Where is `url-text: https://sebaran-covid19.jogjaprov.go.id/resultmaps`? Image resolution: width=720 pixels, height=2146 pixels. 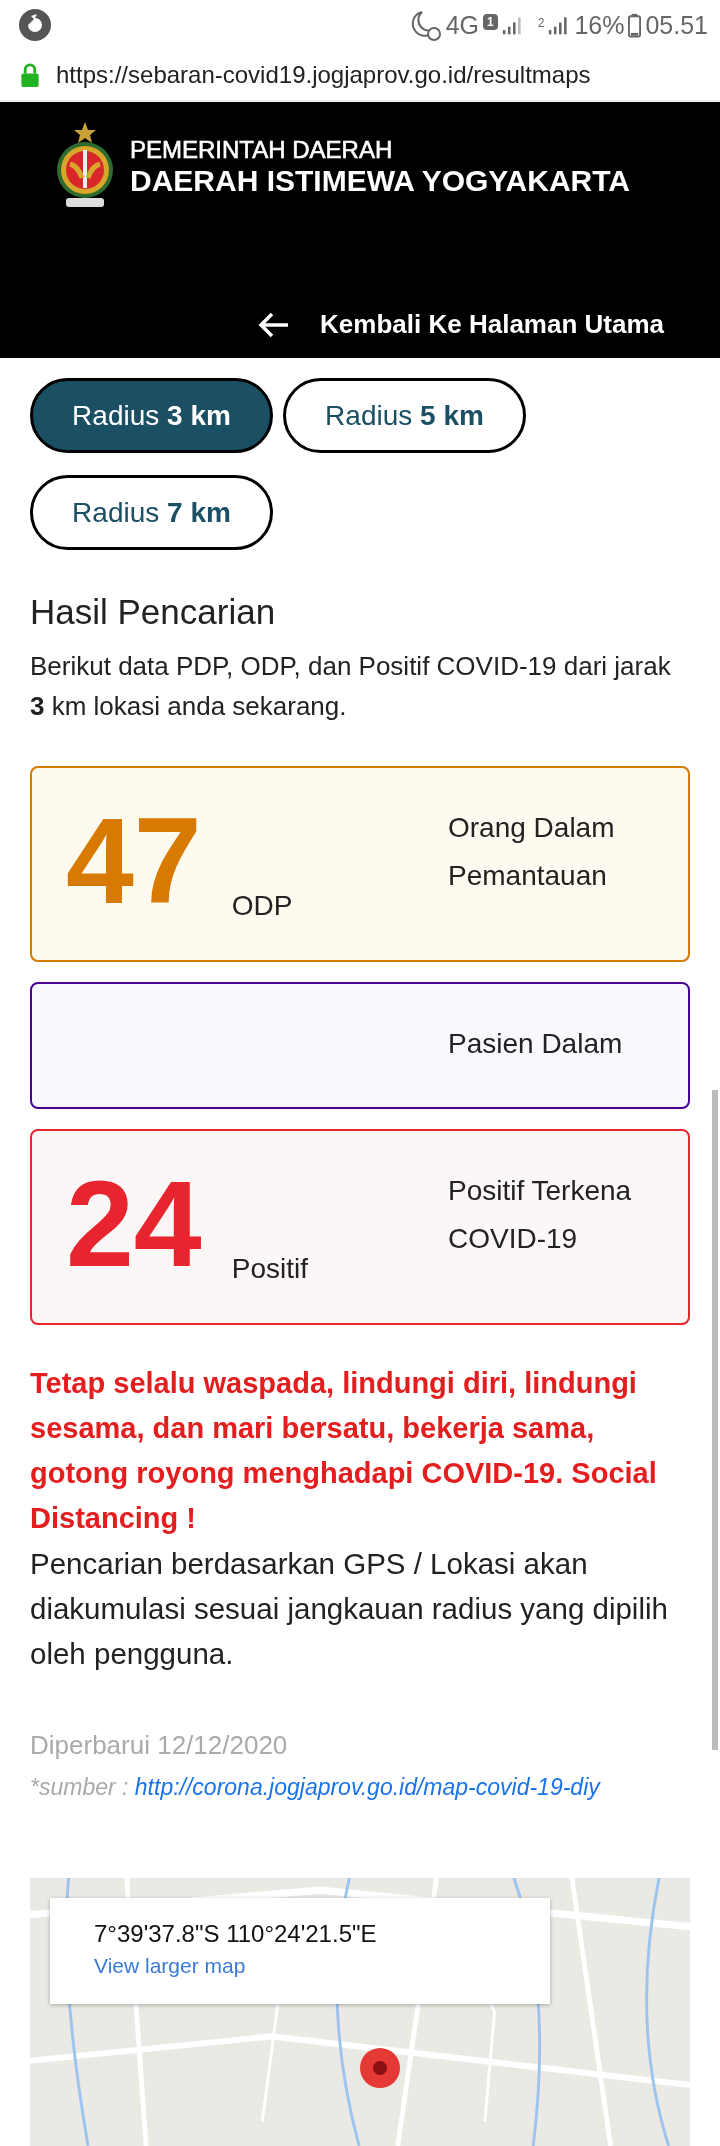 url-text: https://sebaran-covid19.jogjaprov.go.id/resultmaps is located at coordinates (323, 75).